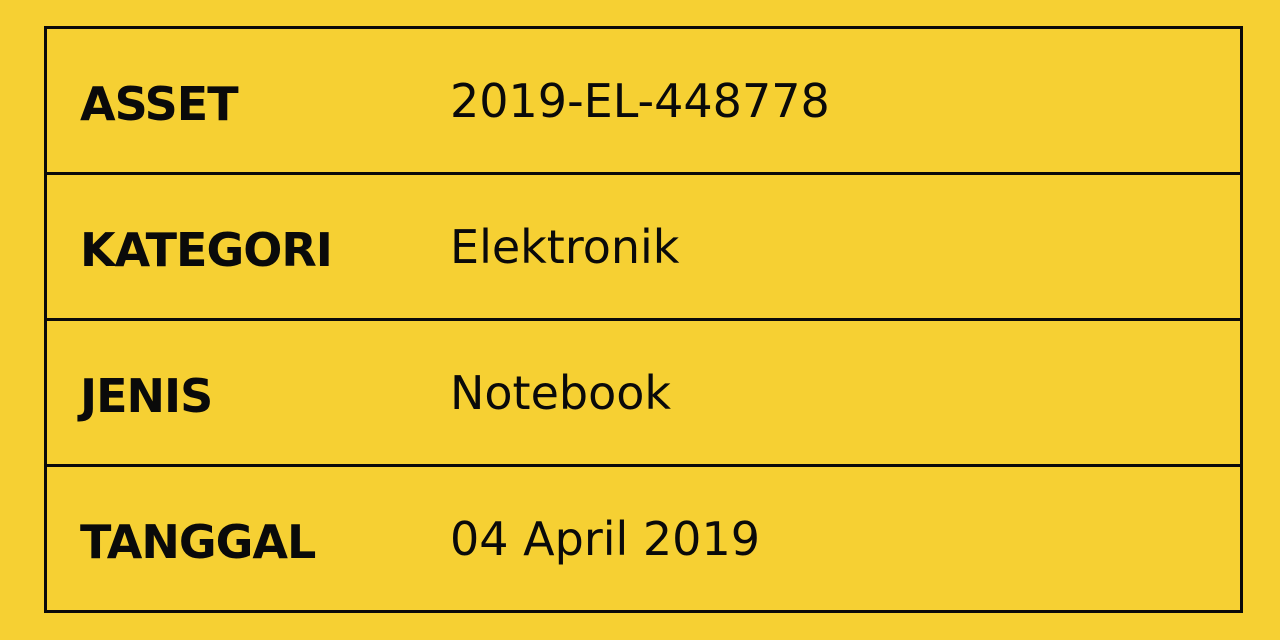 Image resolution: width=1280 pixels, height=640 pixels. Describe the element at coordinates (565, 246) in the screenshot. I see `kategori-value: Elektronik` at that location.